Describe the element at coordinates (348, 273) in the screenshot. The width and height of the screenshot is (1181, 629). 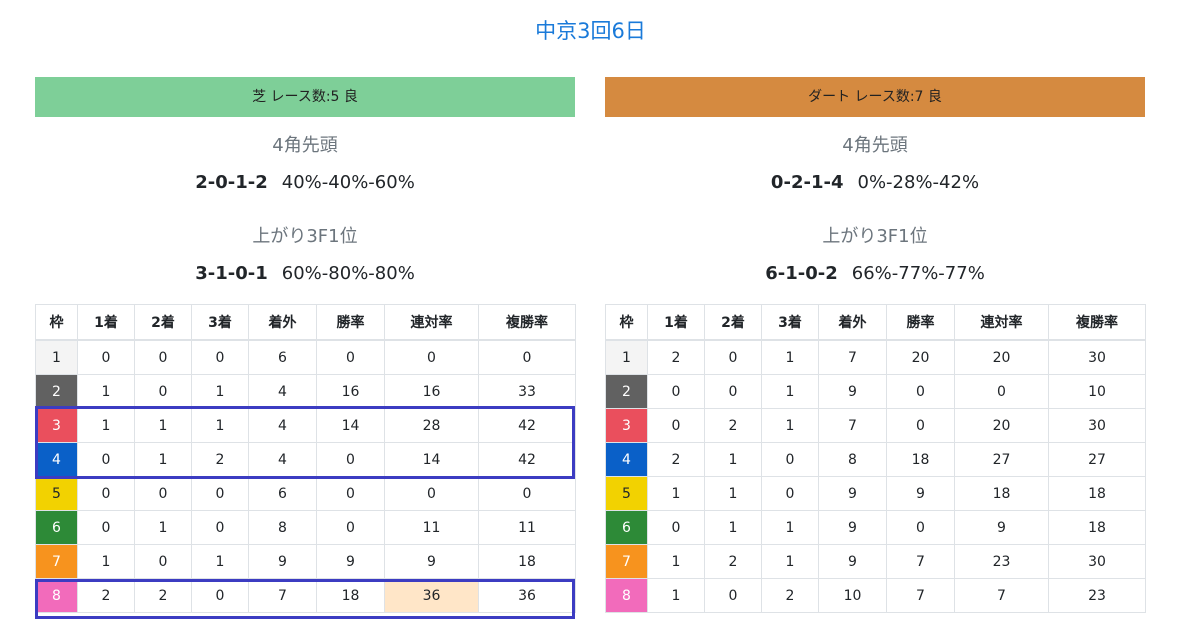
I see `turf-last3f-percent: 60%-80%-80%` at that location.